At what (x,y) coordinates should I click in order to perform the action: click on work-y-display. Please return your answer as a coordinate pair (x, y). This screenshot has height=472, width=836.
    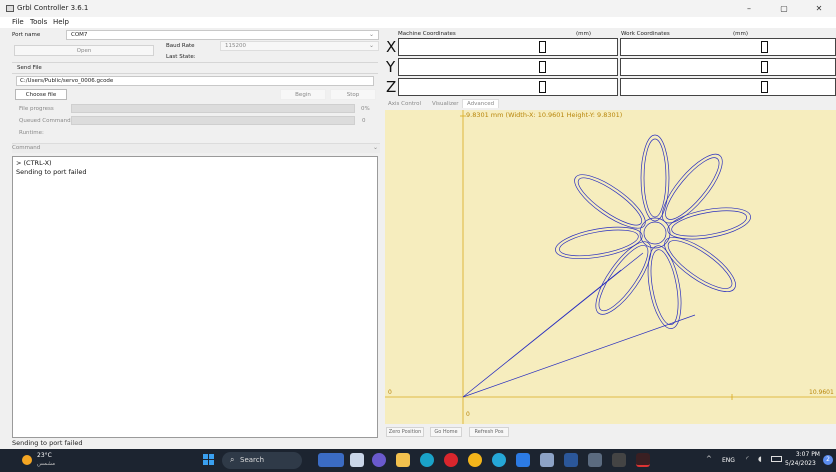
    Looking at the image, I should click on (728, 67).